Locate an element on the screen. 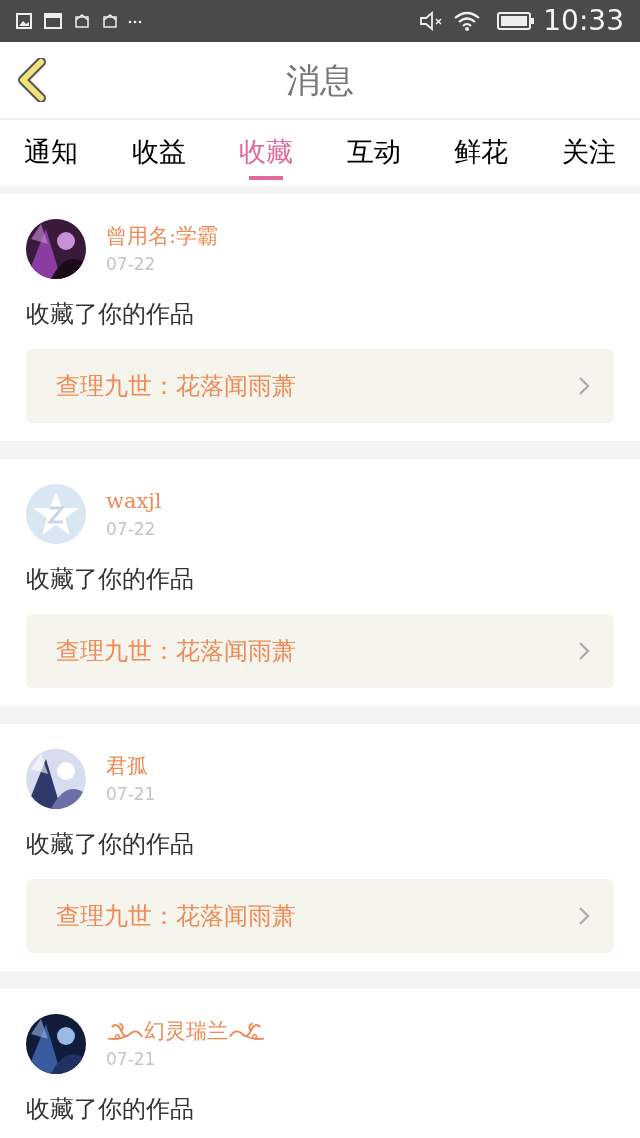 The image size is (640, 1138). tab: 通知 is located at coordinates (51, 153).